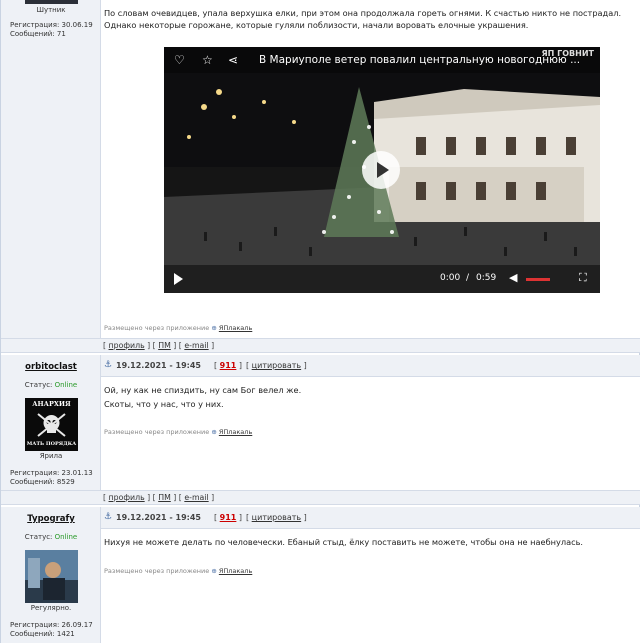  What do you see at coordinates (51, 444) in the screenshot?
I see `avatar-caption-bottom: МАТЬ ПОРЯДКА` at bounding box center [51, 444].